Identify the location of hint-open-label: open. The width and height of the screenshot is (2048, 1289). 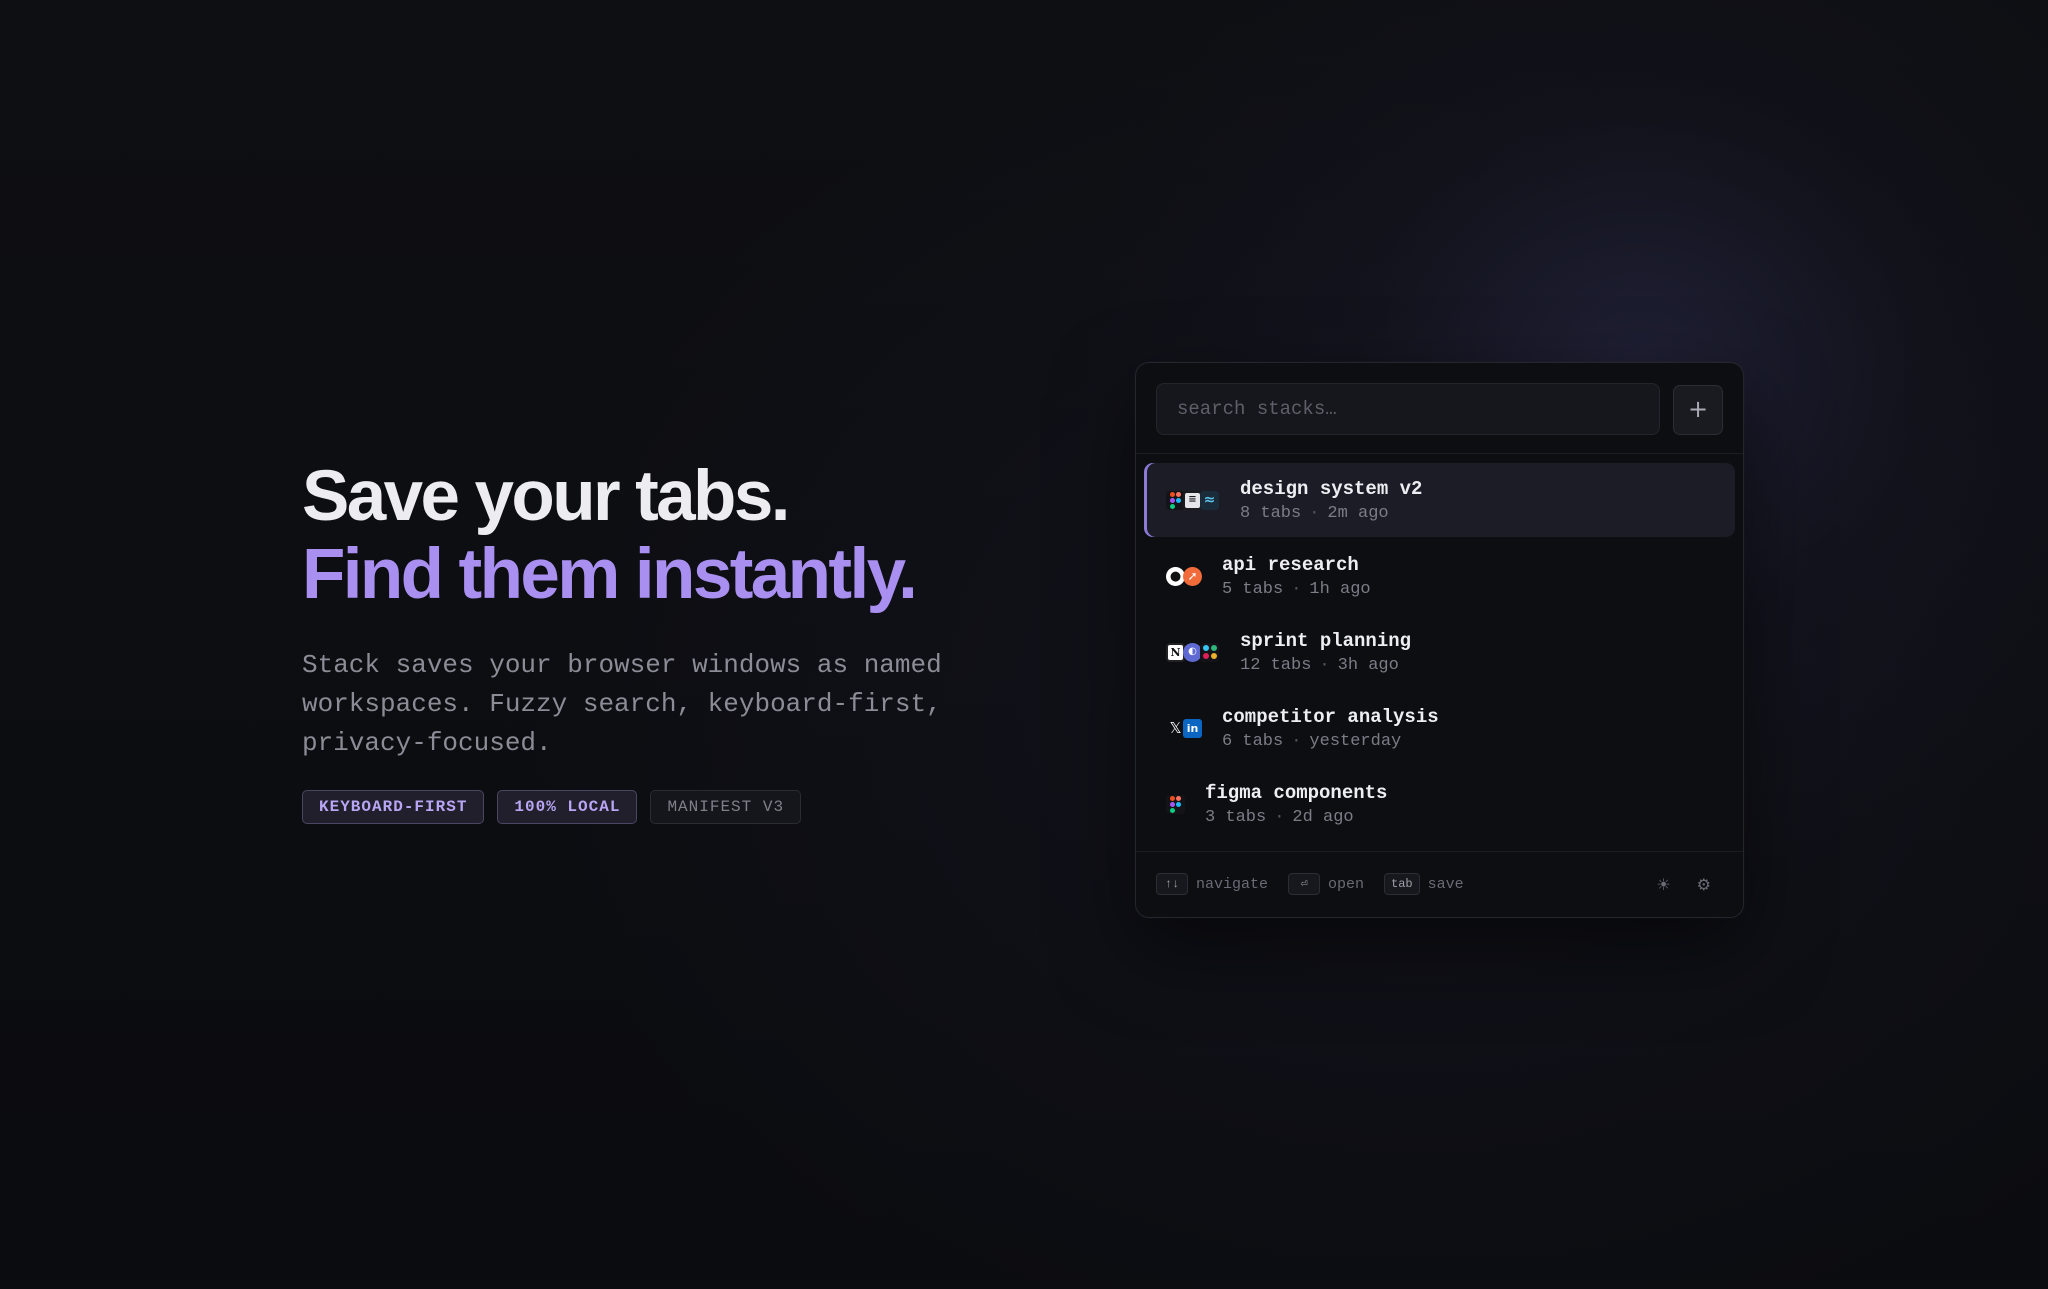
(1346, 884).